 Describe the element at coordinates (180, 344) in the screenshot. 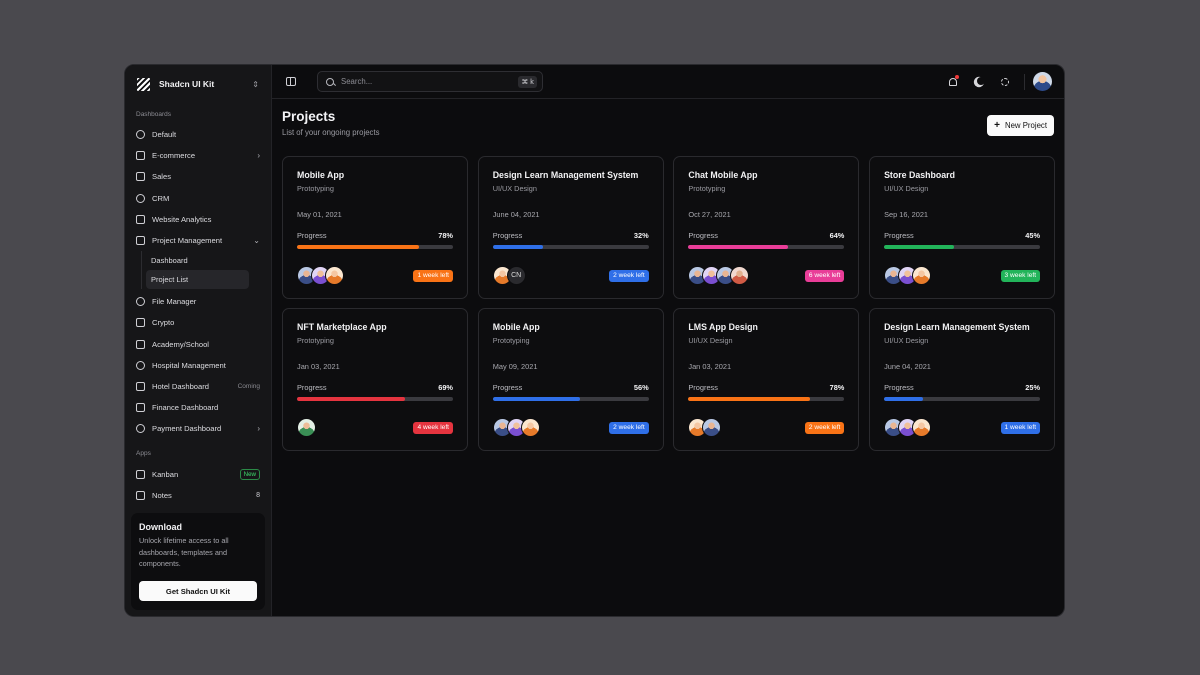

I see `sidebar-item-label: Academy/School` at that location.